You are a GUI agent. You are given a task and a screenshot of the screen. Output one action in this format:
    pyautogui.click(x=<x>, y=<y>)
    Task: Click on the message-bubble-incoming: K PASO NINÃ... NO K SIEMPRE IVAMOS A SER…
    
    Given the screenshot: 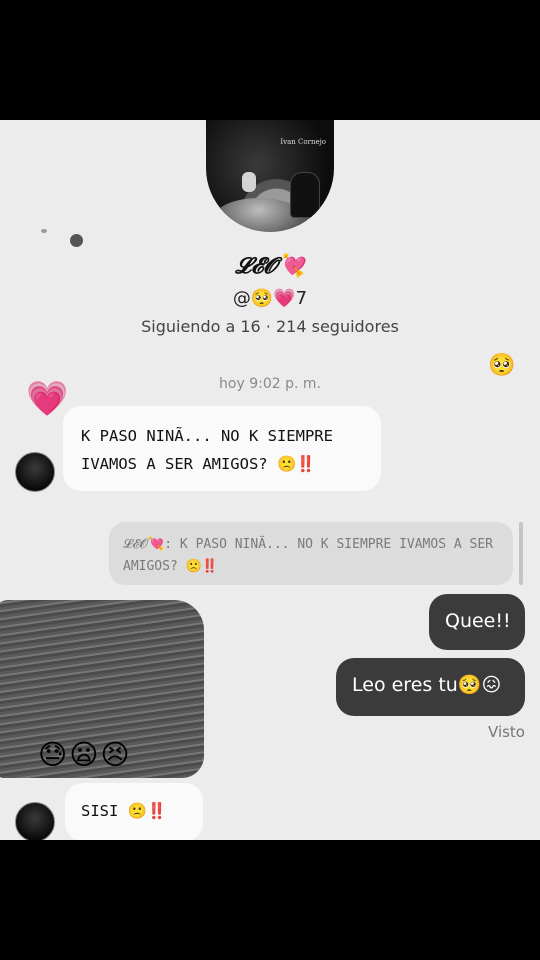 What is the action you would take?
    pyautogui.click(x=222, y=448)
    